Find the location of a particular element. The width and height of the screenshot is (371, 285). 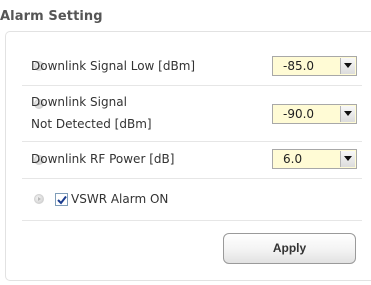

downlink-signal-low-select: -85.0 is located at coordinates (314, 66).